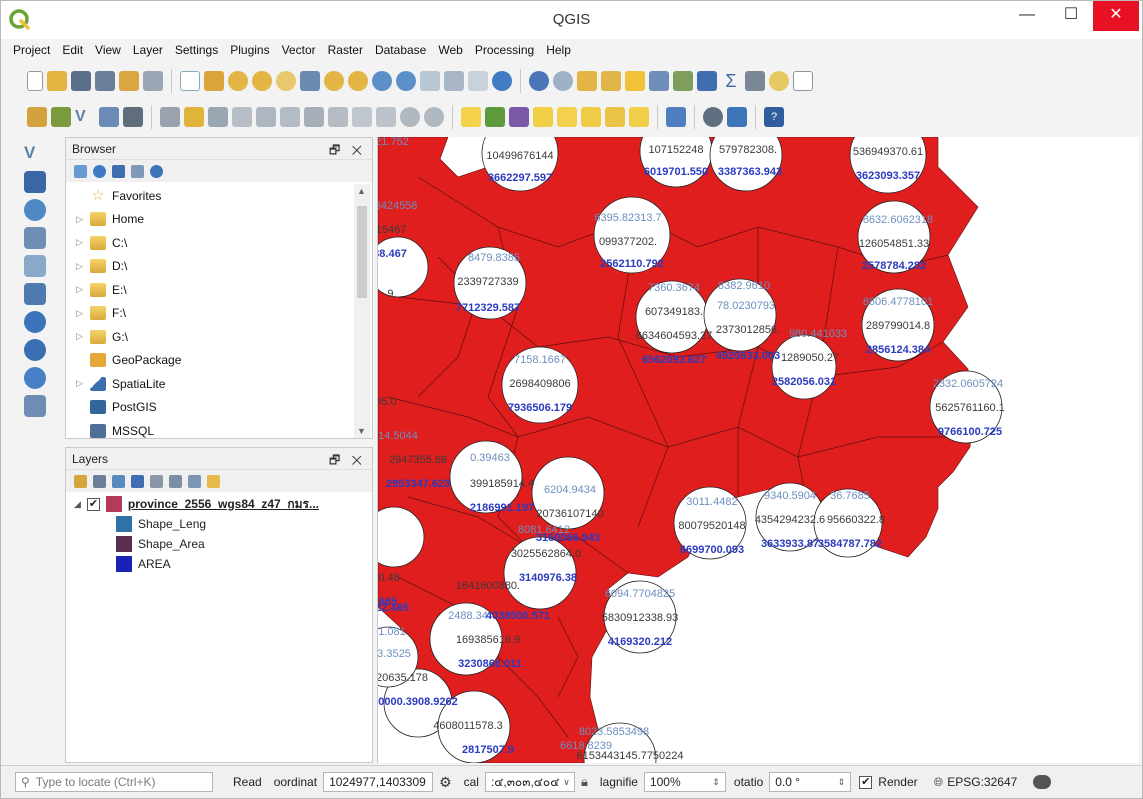 This screenshot has width=1143, height=799. I want to click on menu-database: Database, so click(400, 50).